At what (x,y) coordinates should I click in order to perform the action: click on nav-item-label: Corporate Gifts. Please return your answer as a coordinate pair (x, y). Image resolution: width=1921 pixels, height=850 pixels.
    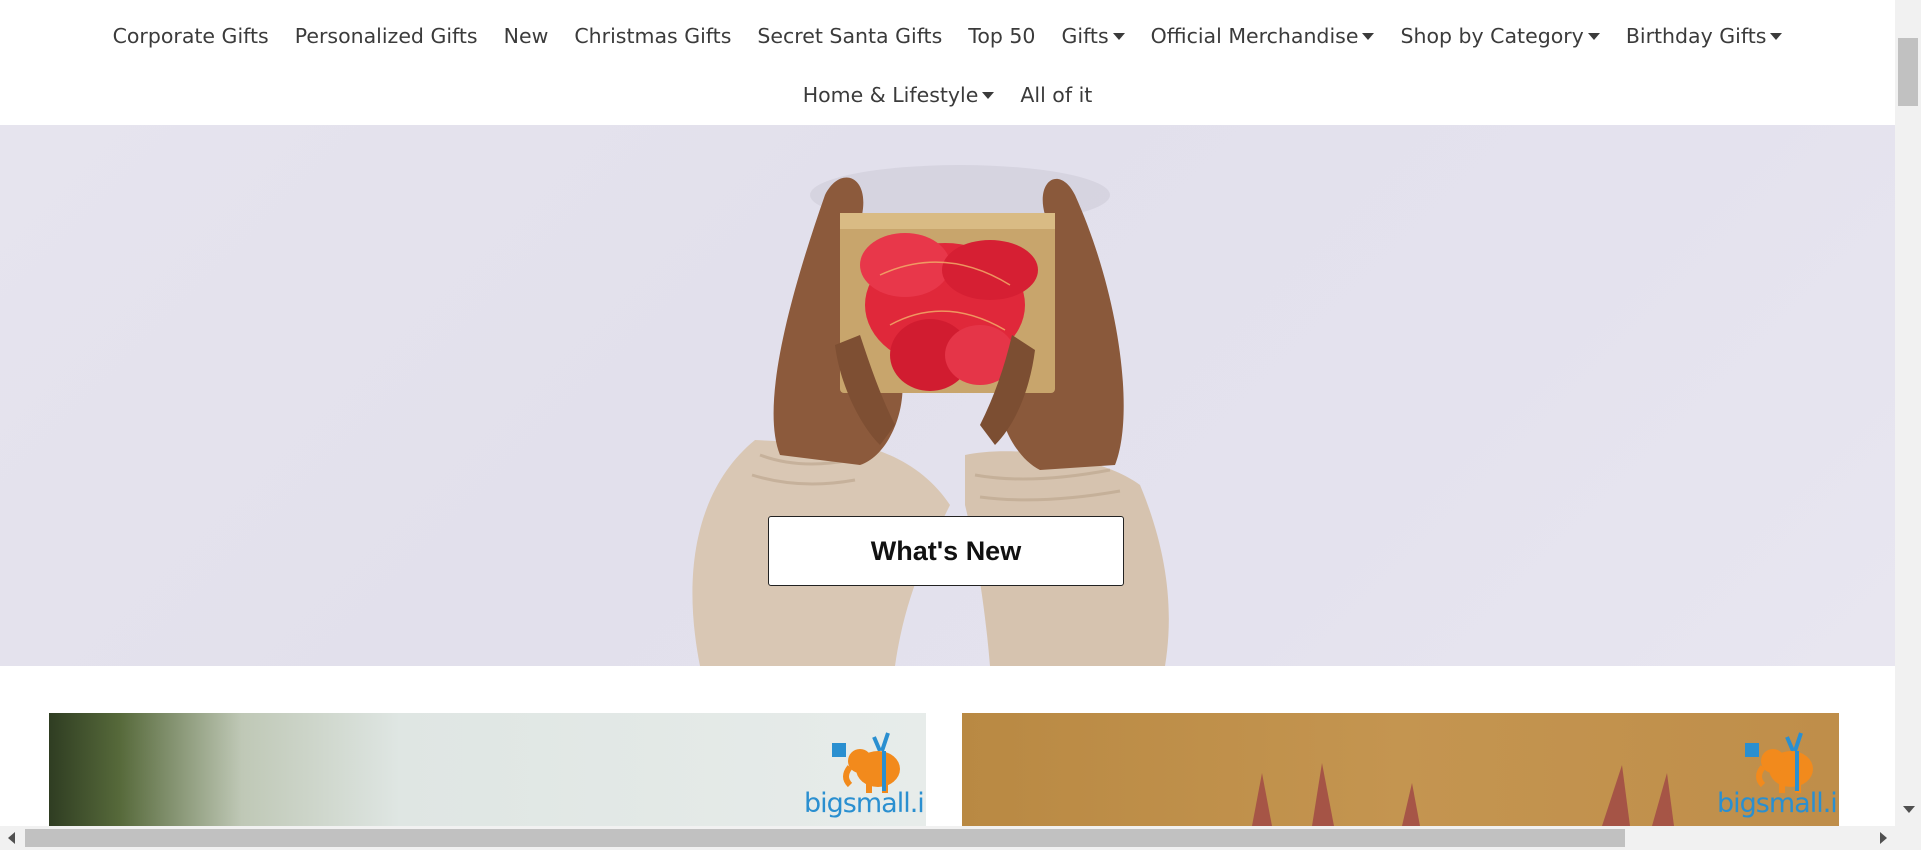
    Looking at the image, I should click on (190, 36).